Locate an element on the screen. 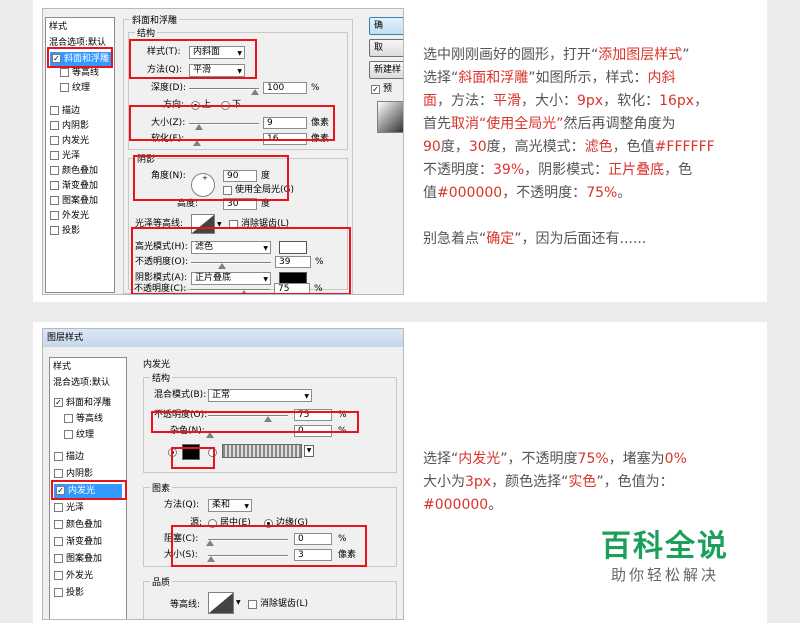 The width and height of the screenshot is (800, 623). new-style-button: 新建样 is located at coordinates (386, 70).